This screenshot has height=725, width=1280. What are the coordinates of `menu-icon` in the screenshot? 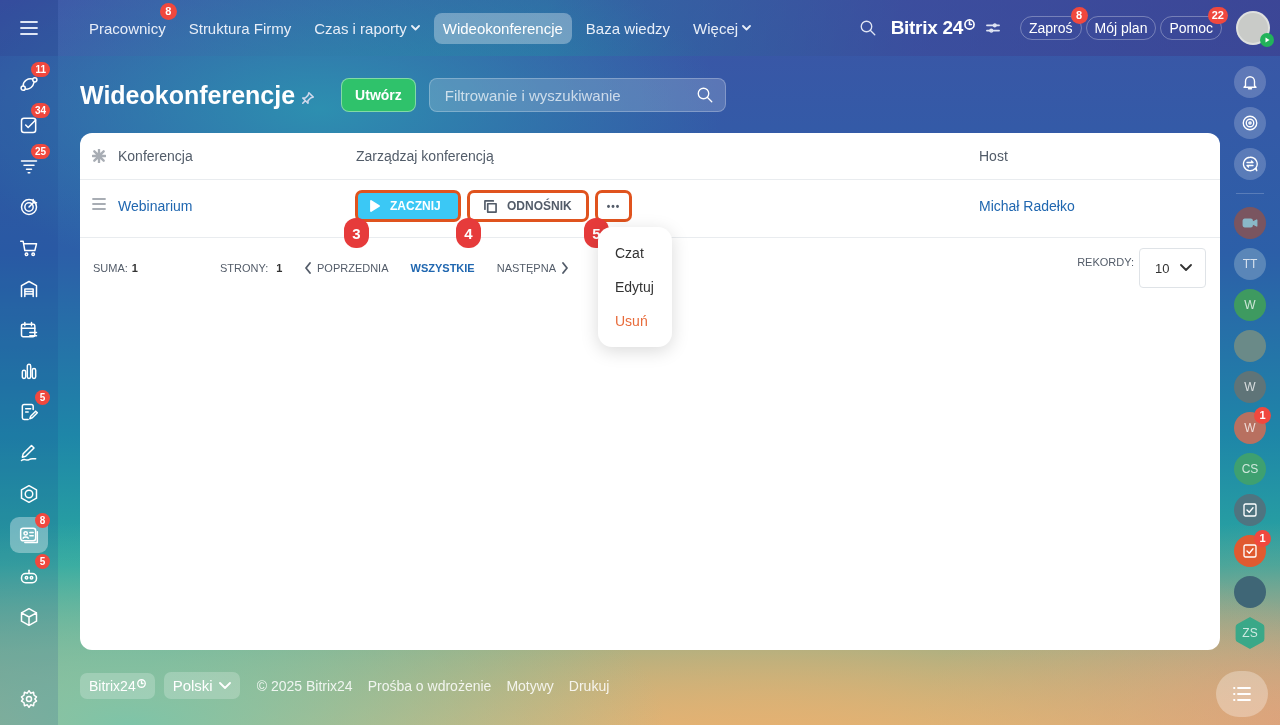 It's located at (29, 28).